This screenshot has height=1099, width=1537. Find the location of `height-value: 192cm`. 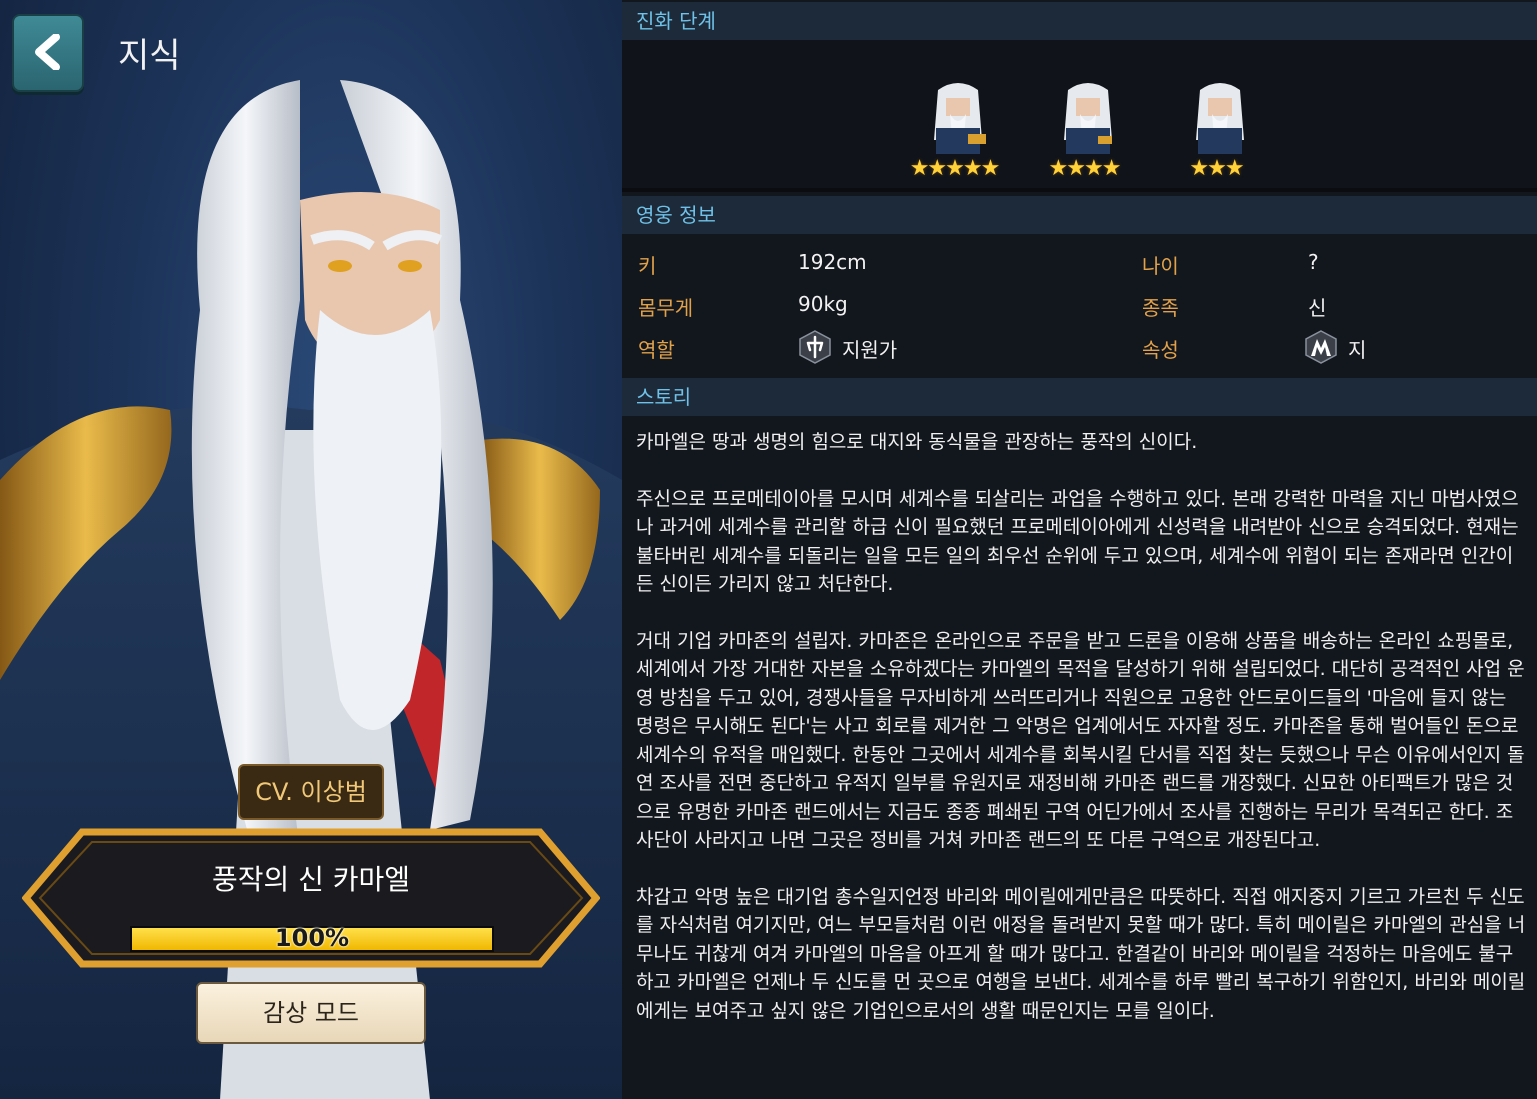

height-value: 192cm is located at coordinates (832, 262).